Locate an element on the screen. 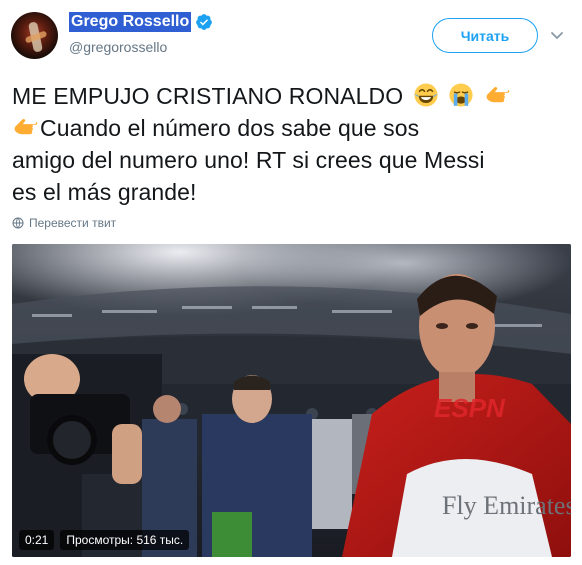 The width and height of the screenshot is (582, 565). shirt-sponsor-text: Fly Emirates is located at coordinates (506, 505).